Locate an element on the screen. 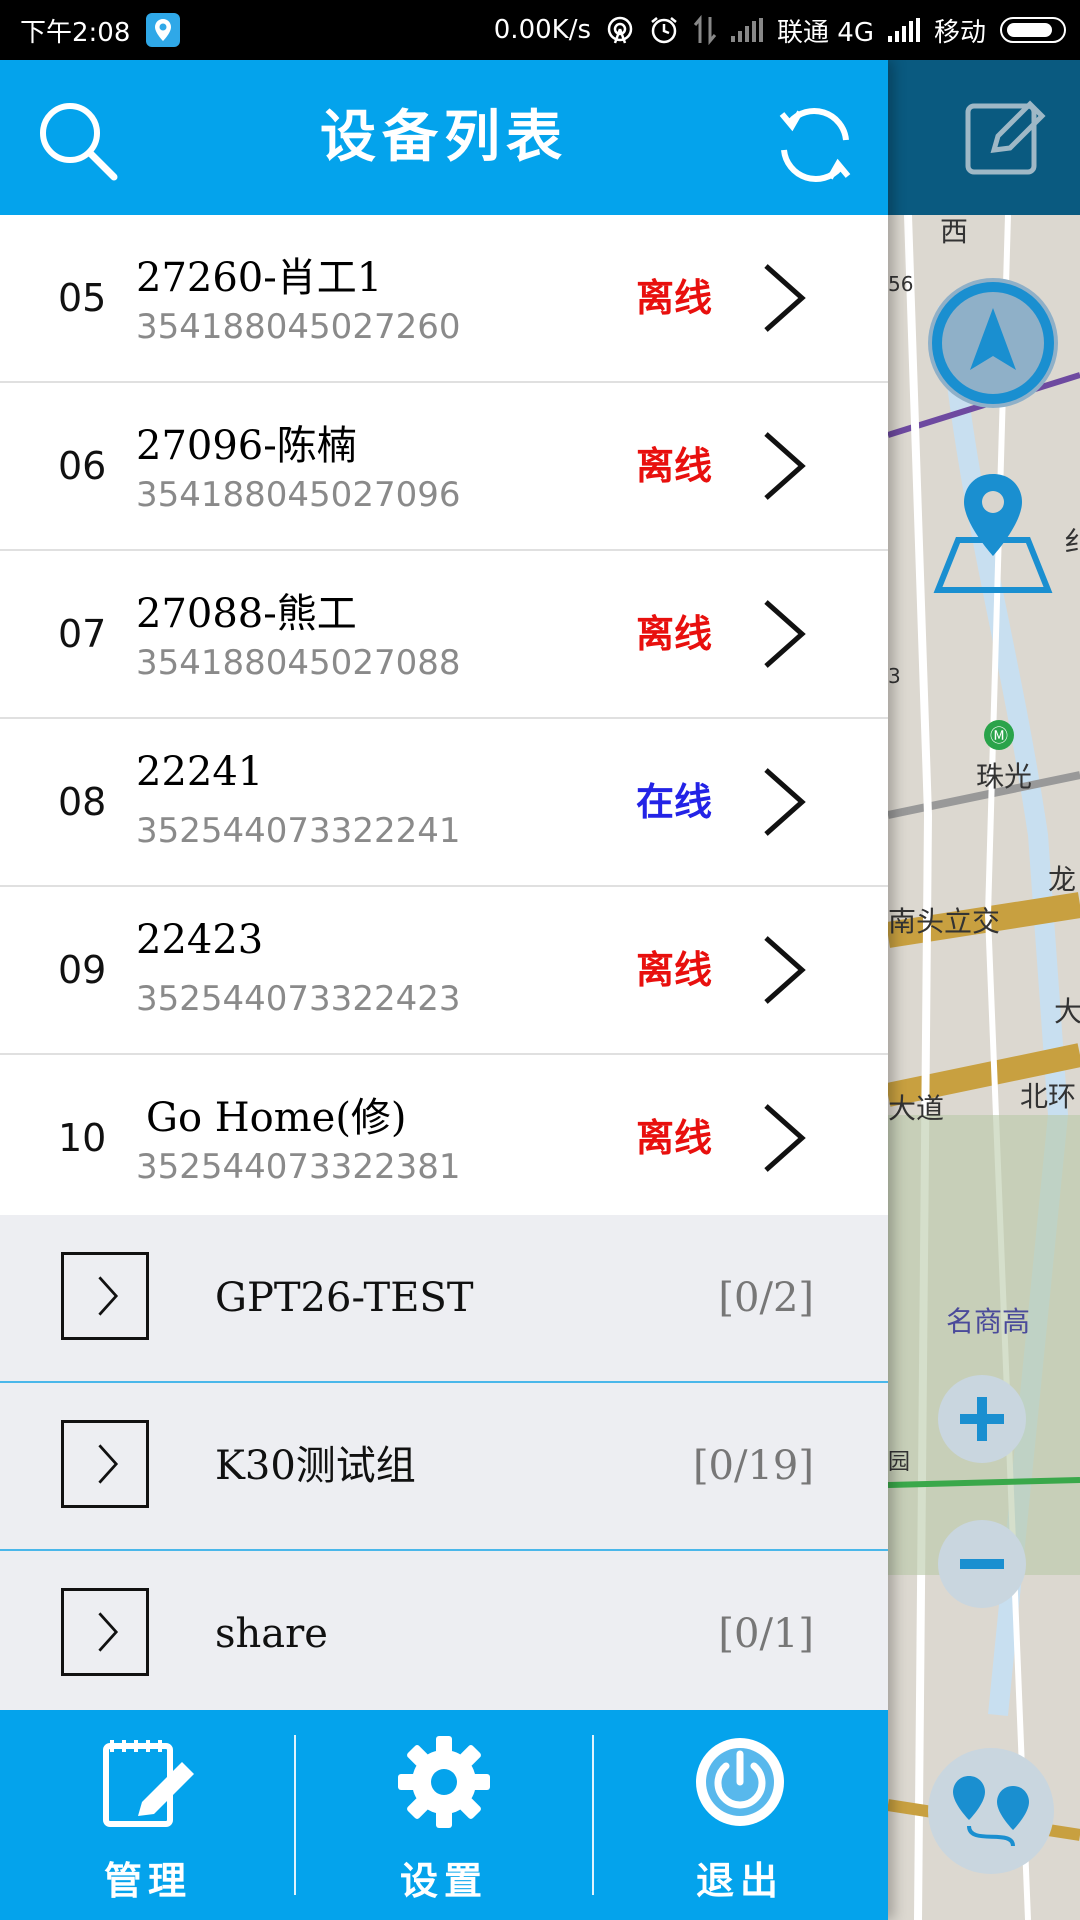  zoom-in-button is located at coordinates (982, 1419).